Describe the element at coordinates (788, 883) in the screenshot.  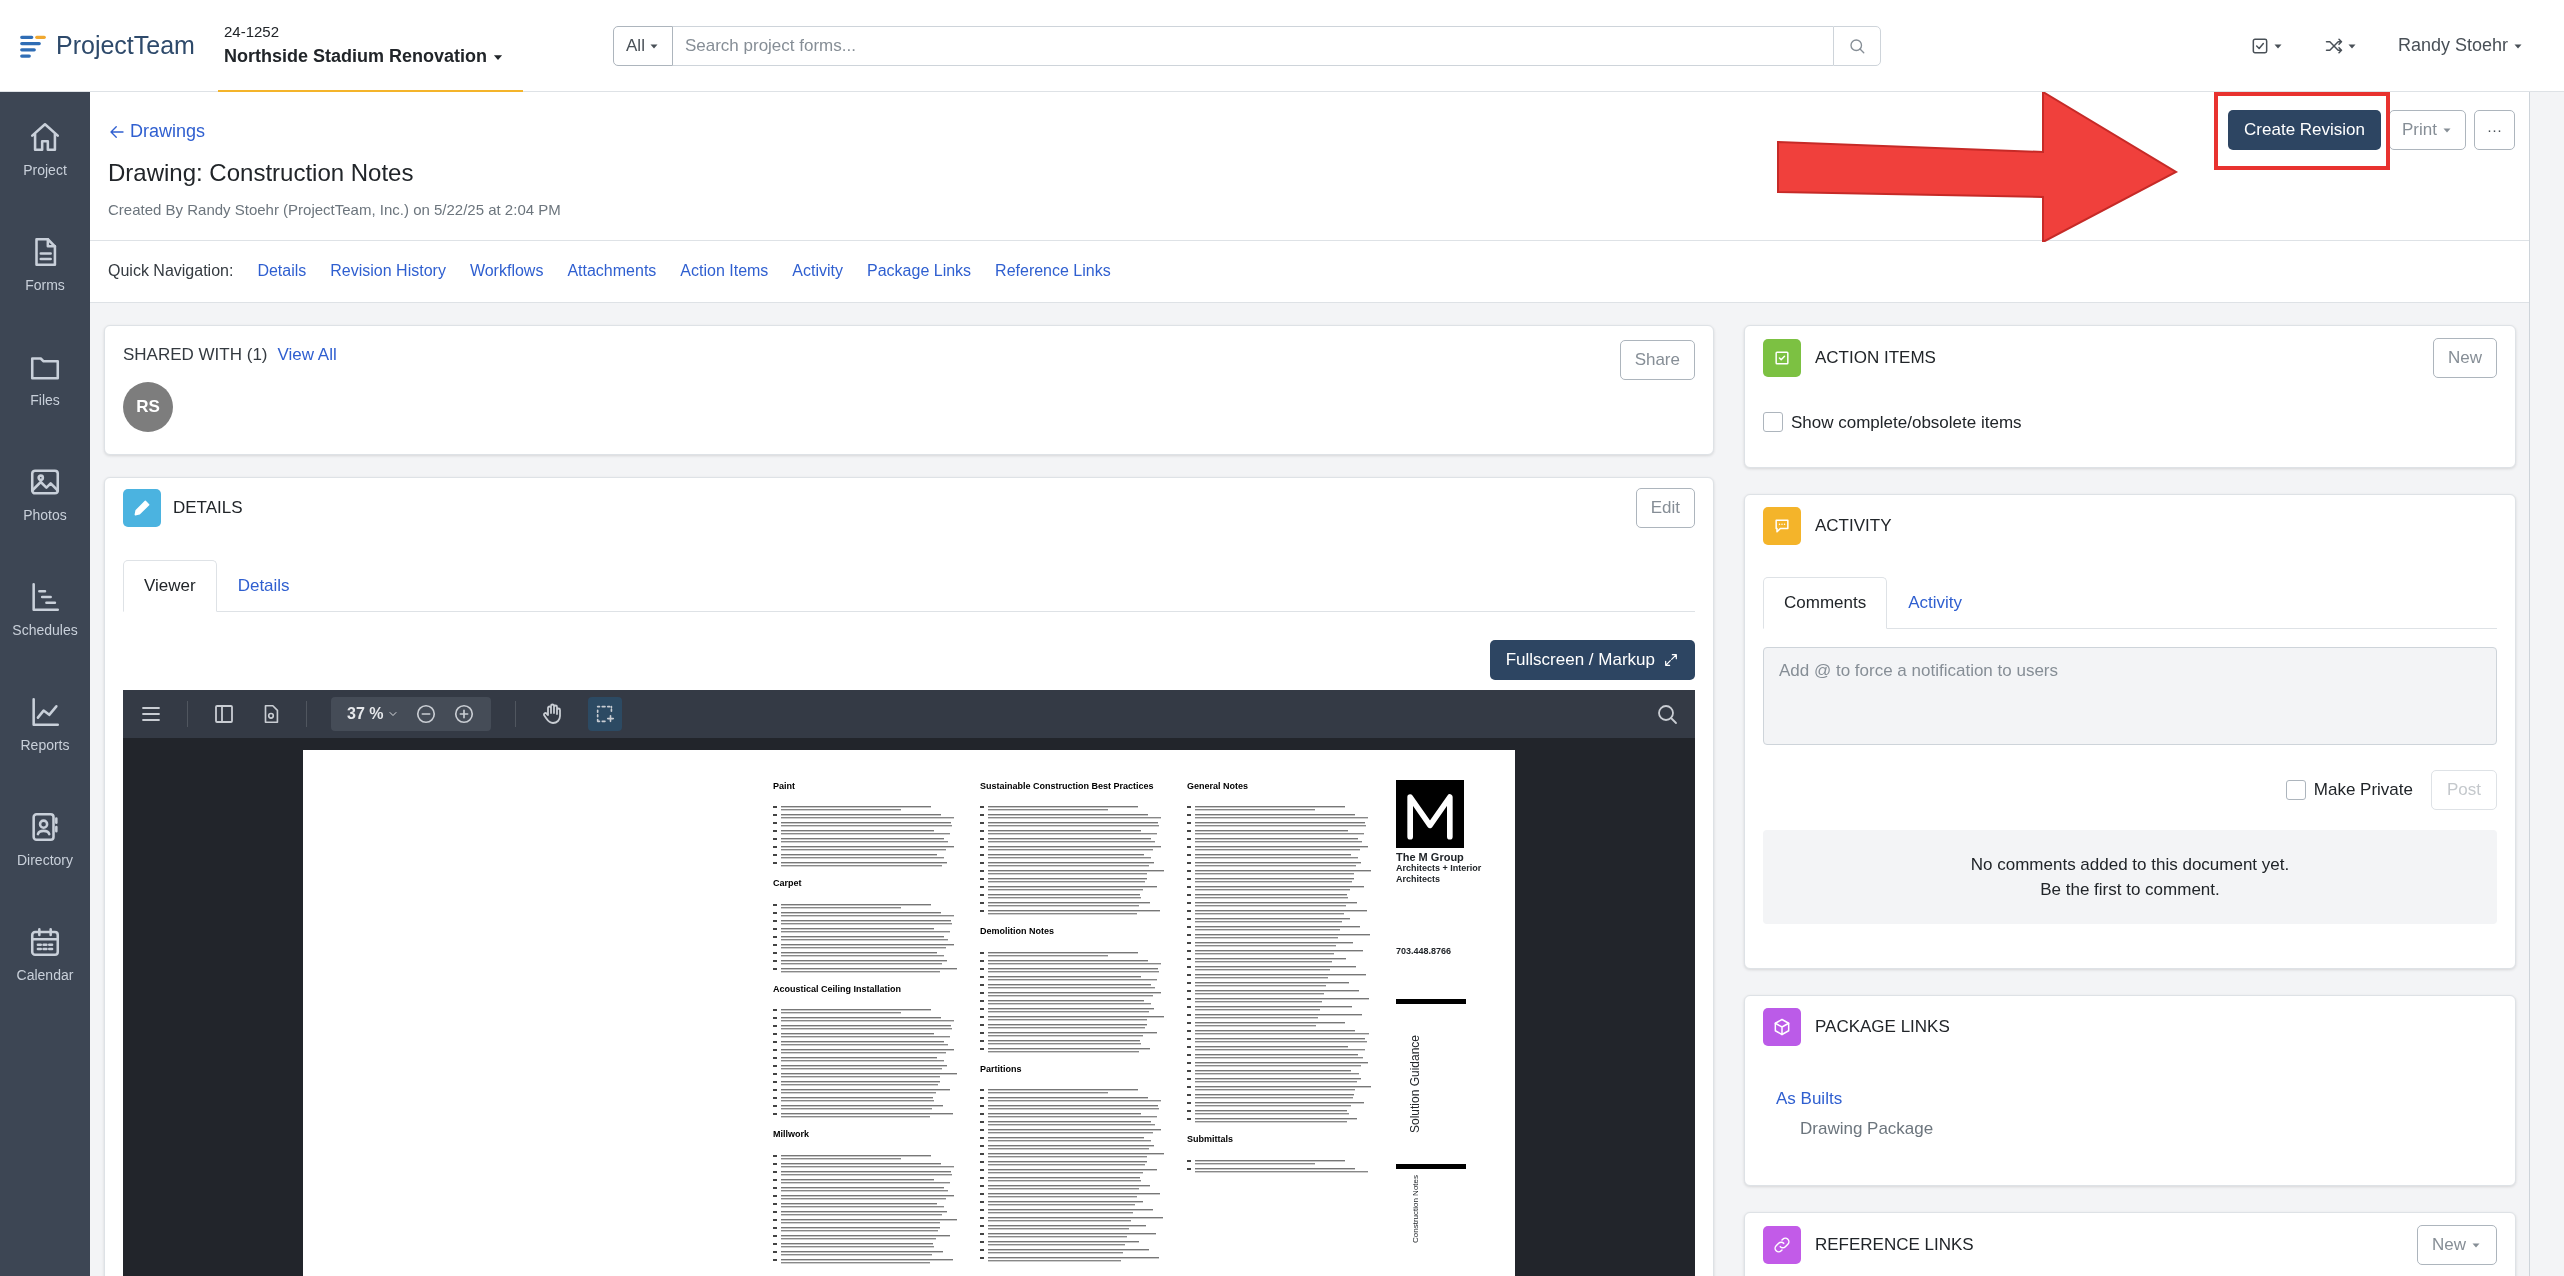
I see `note-heading: Carpet` at that location.